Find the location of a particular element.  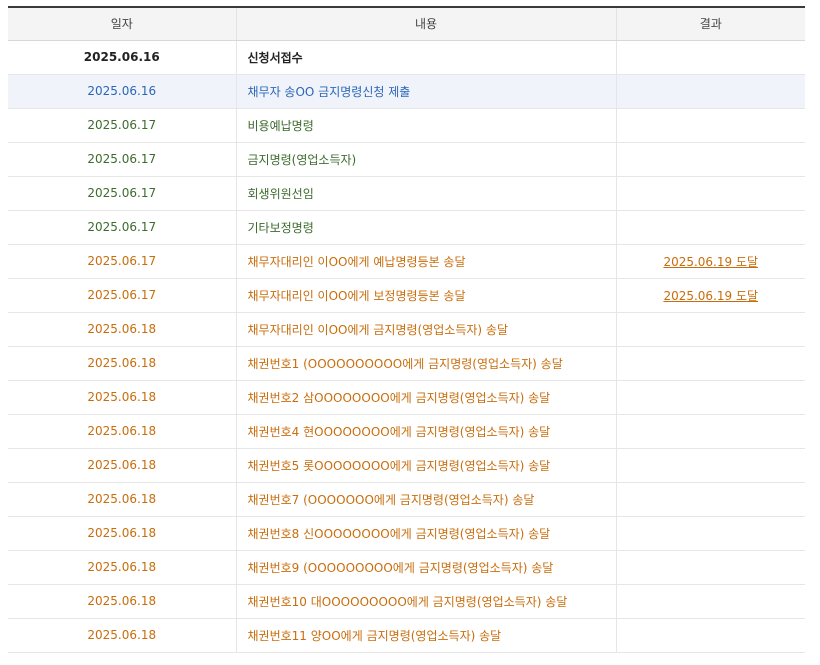

row-content: 채권번호2 삼OOOOOOOO에게 금지명령(영업소득자) 송달 is located at coordinates (425, 397).